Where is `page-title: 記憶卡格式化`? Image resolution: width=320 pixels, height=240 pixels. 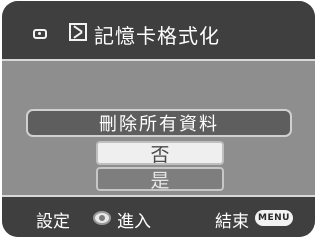
page-title: 記憶卡格式化 is located at coordinates (157, 36).